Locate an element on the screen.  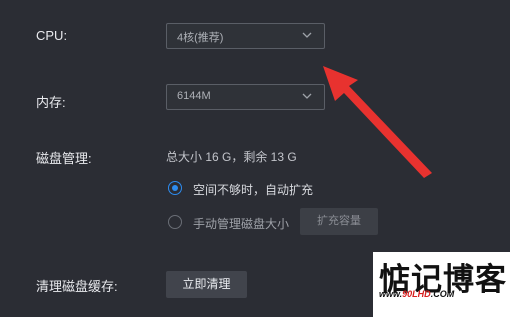
clear-now-button: 立即清理 is located at coordinates (206, 284).